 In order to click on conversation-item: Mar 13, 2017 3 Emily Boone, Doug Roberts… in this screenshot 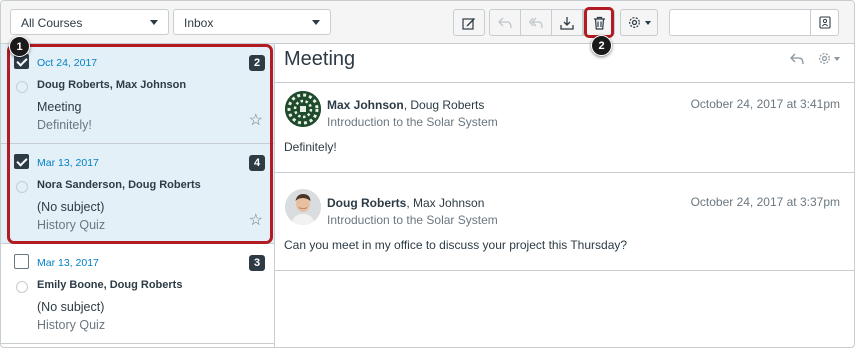, I will do `click(137, 294)`.